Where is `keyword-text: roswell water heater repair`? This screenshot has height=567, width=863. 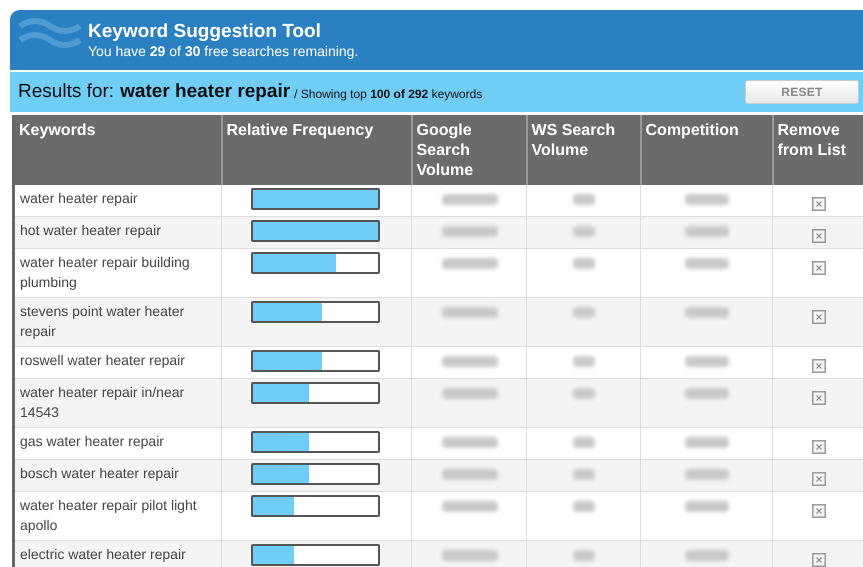 keyword-text: roswell water heater repair is located at coordinates (103, 360).